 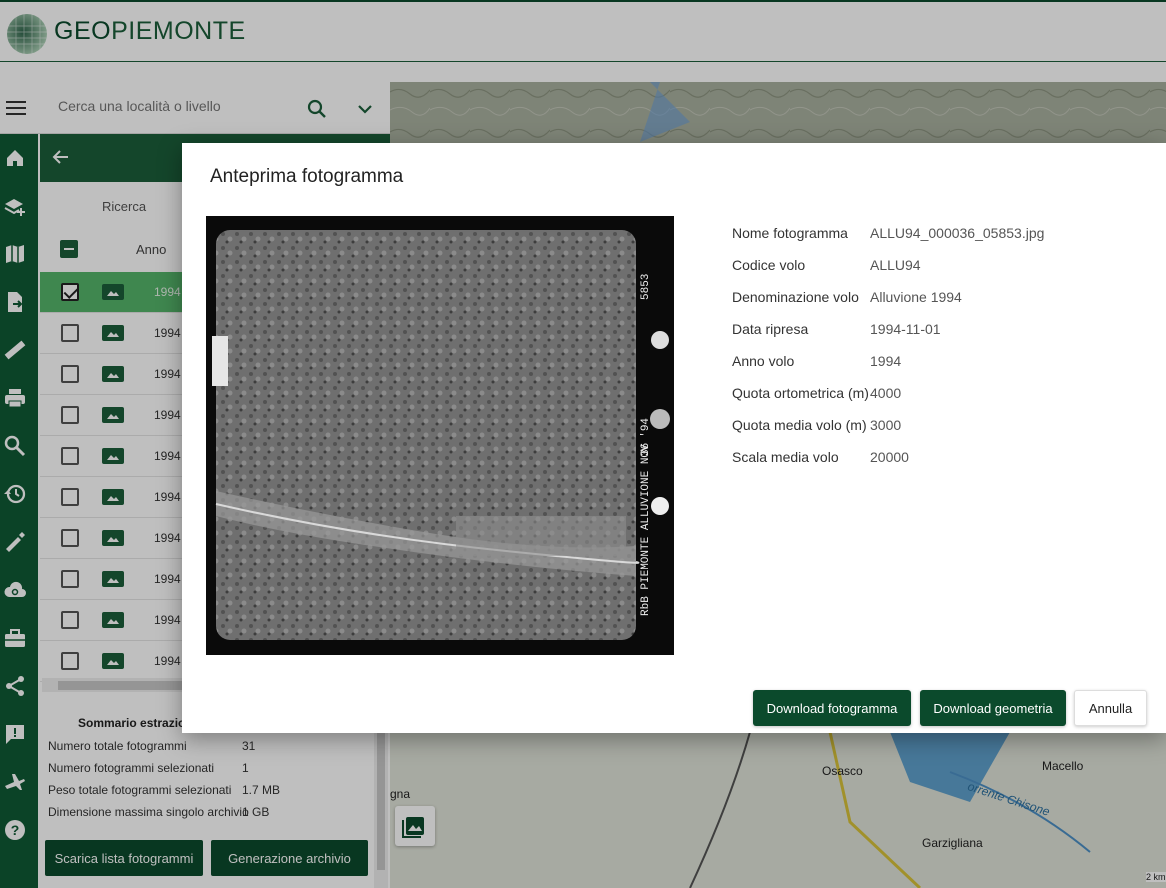 I want to click on cancel-button: Annulla, so click(x=1110, y=708).